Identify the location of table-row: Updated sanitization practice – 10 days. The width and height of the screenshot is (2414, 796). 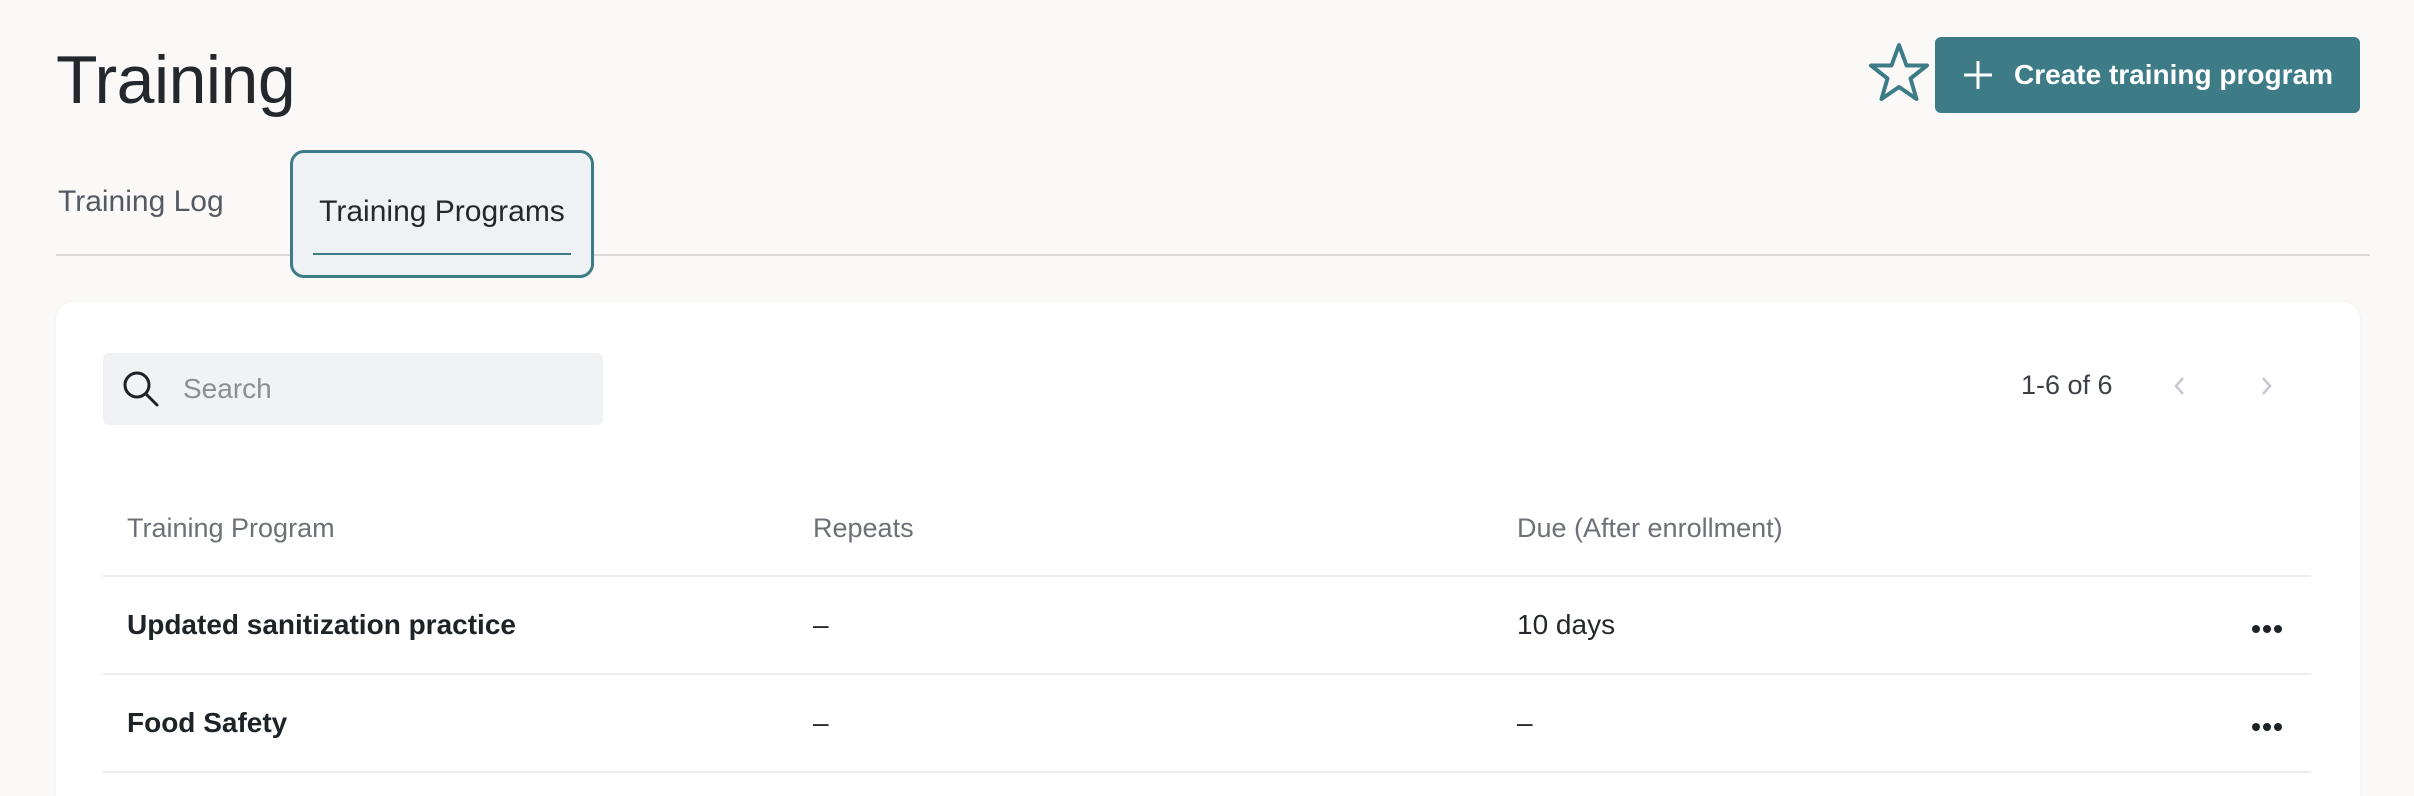
(1207, 626).